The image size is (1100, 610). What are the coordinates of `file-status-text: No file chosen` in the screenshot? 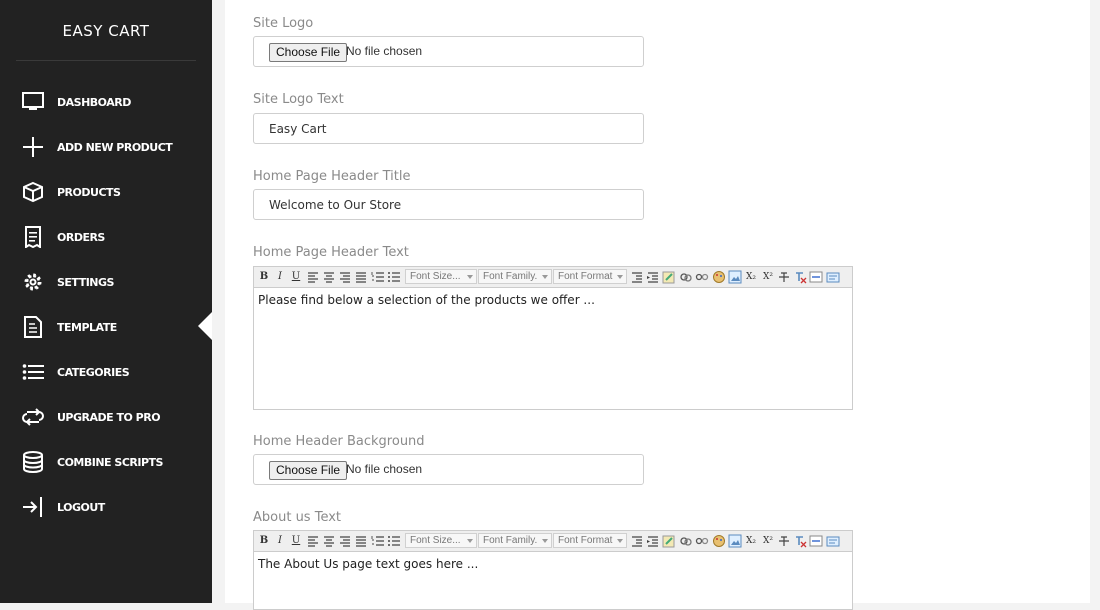 It's located at (384, 469).